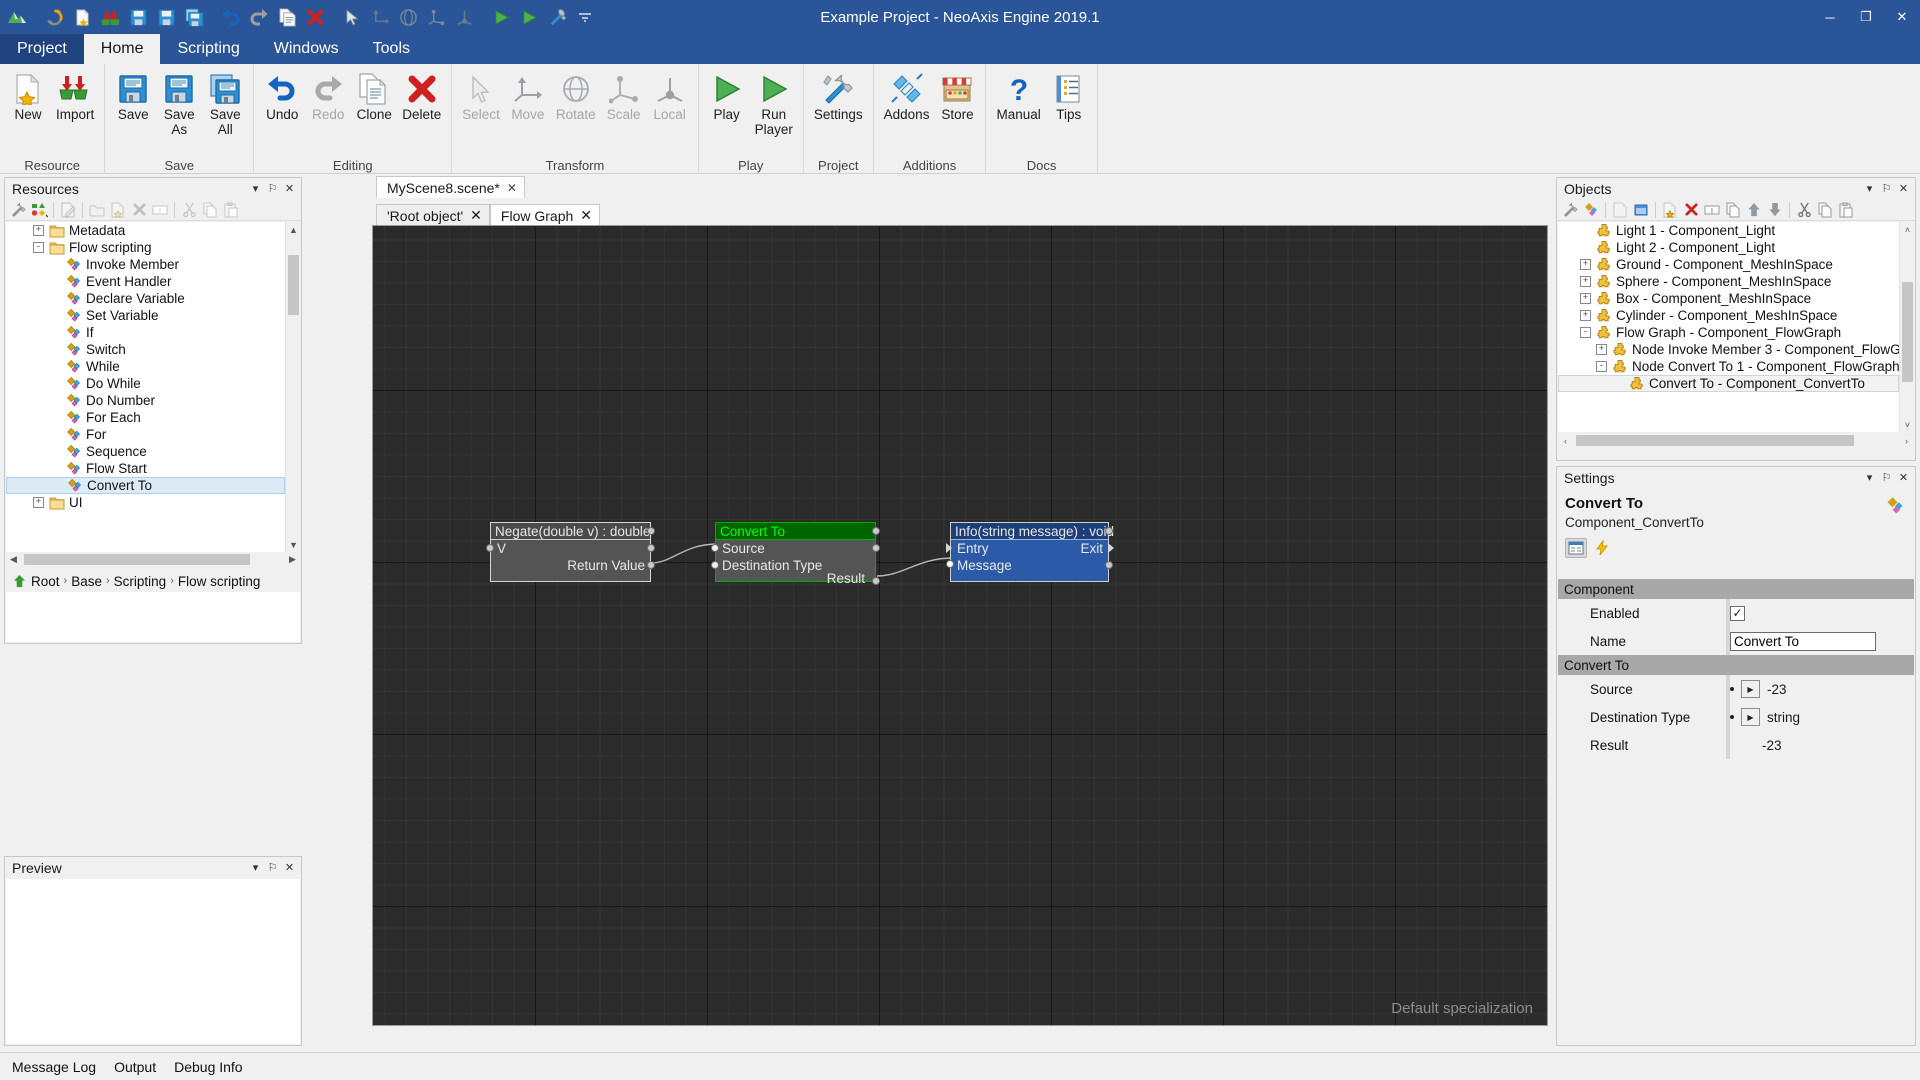  I want to click on resources-tree-row: For, so click(145, 434).